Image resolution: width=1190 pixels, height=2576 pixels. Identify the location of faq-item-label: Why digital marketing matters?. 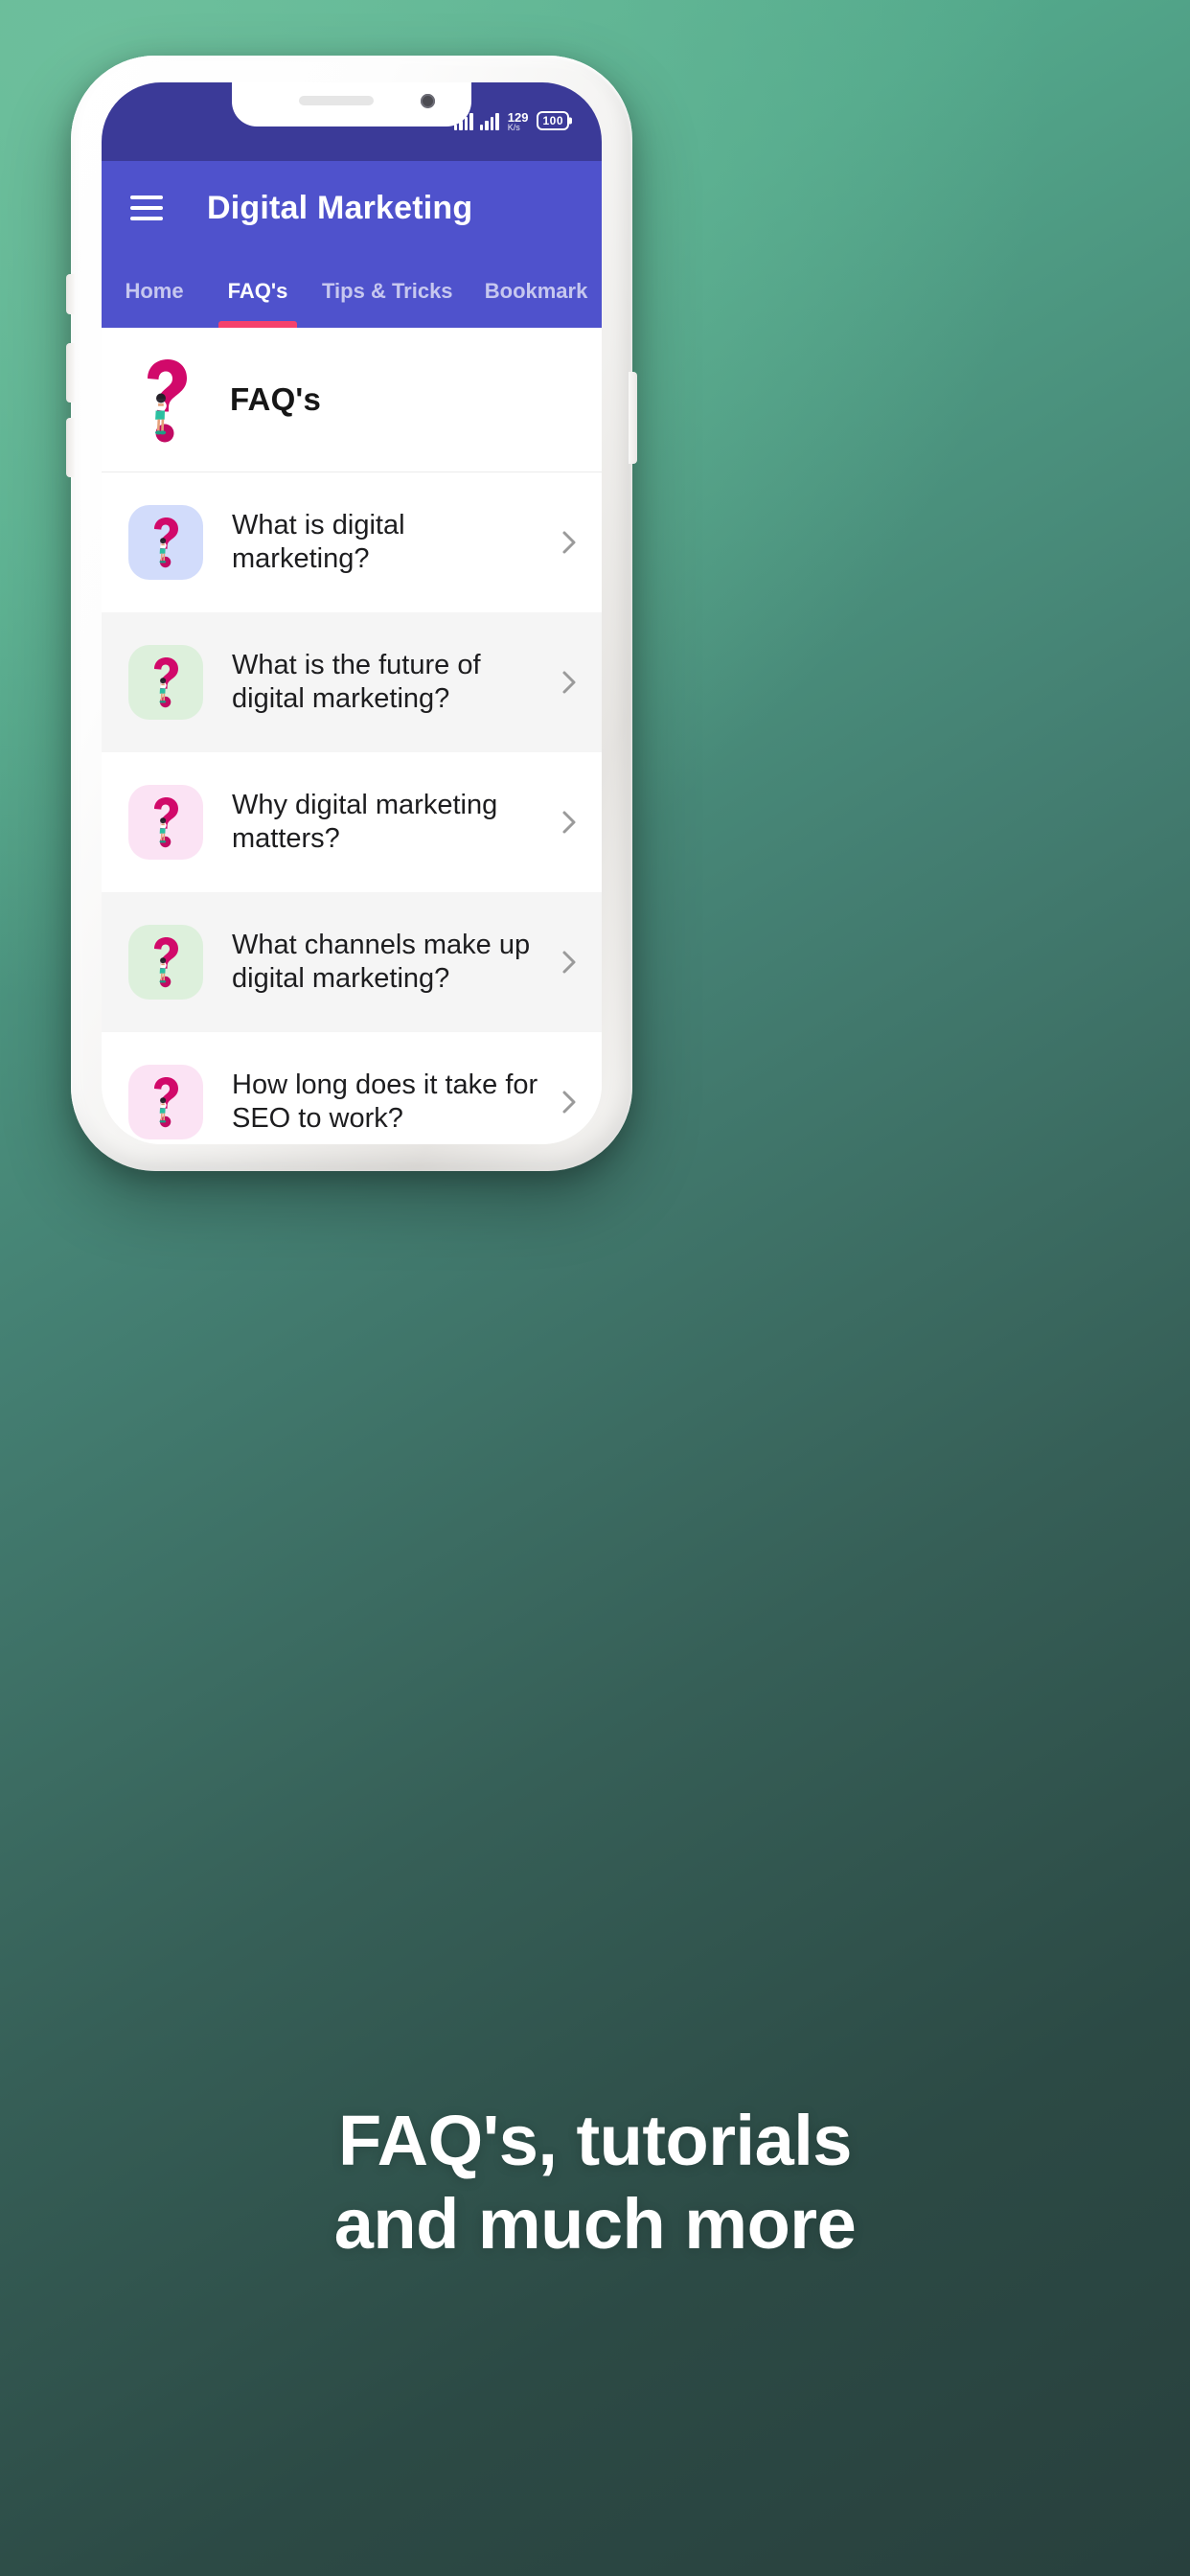
(365, 821).